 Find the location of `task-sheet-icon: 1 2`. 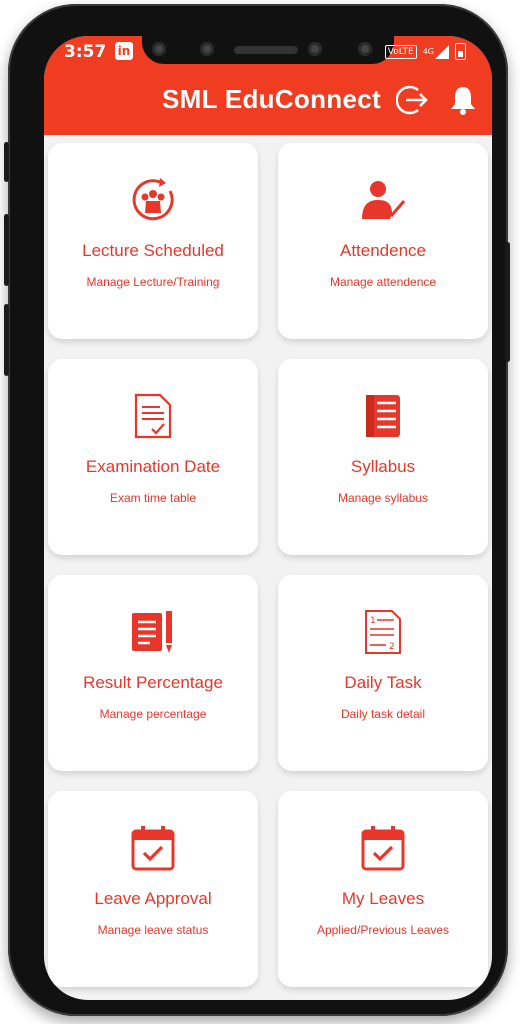

task-sheet-icon: 1 2 is located at coordinates (383, 632).